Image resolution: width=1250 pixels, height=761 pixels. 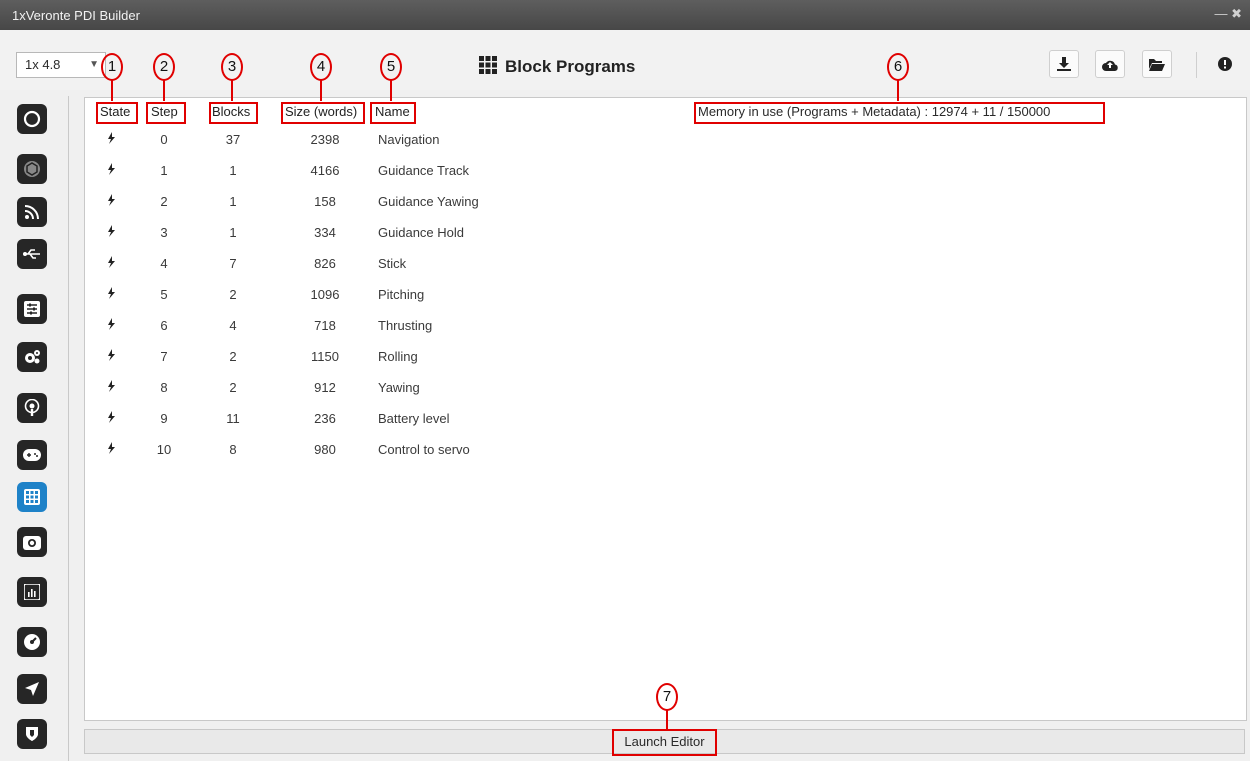 What do you see at coordinates (325, 232) in the screenshot?
I see `cell-size: 334` at bounding box center [325, 232].